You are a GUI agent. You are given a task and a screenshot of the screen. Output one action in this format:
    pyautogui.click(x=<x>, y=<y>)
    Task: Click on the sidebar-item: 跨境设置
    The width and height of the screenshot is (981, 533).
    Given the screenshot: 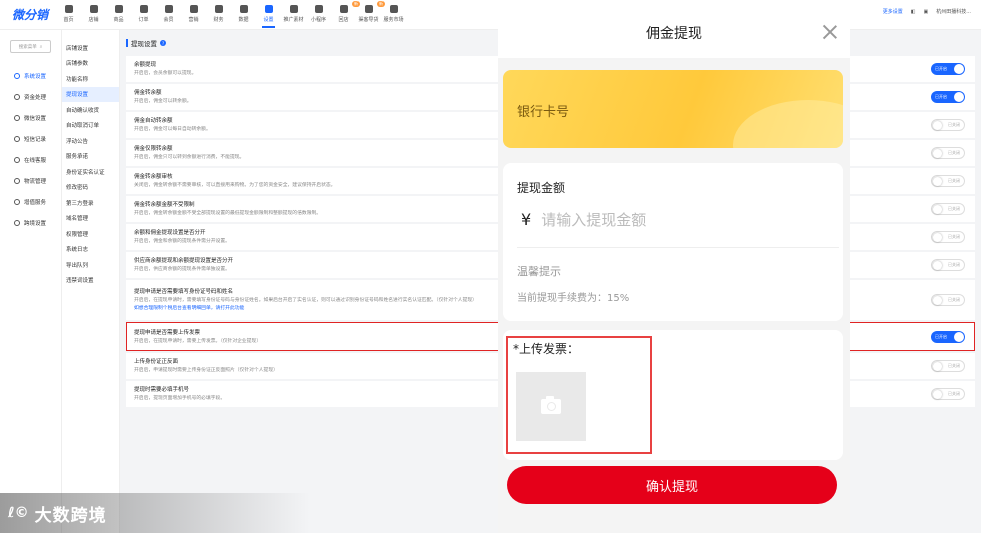 What is the action you would take?
    pyautogui.click(x=30, y=222)
    